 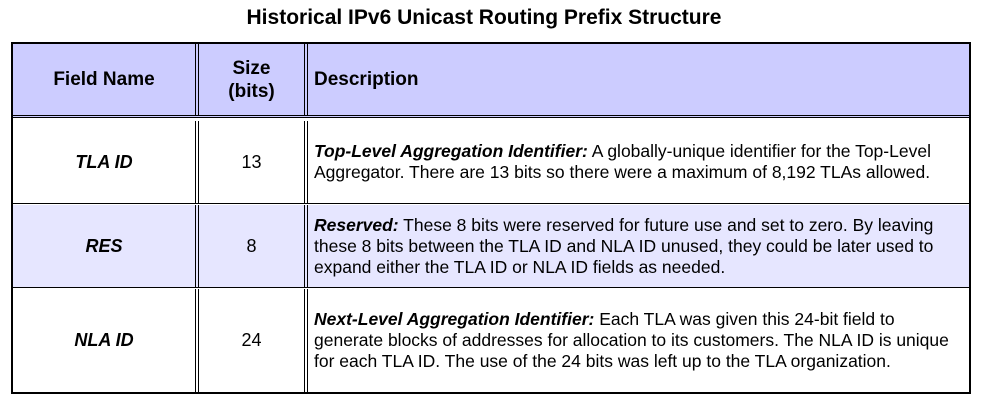 What do you see at coordinates (104, 79) in the screenshot?
I see `header-field-name: Field Name` at bounding box center [104, 79].